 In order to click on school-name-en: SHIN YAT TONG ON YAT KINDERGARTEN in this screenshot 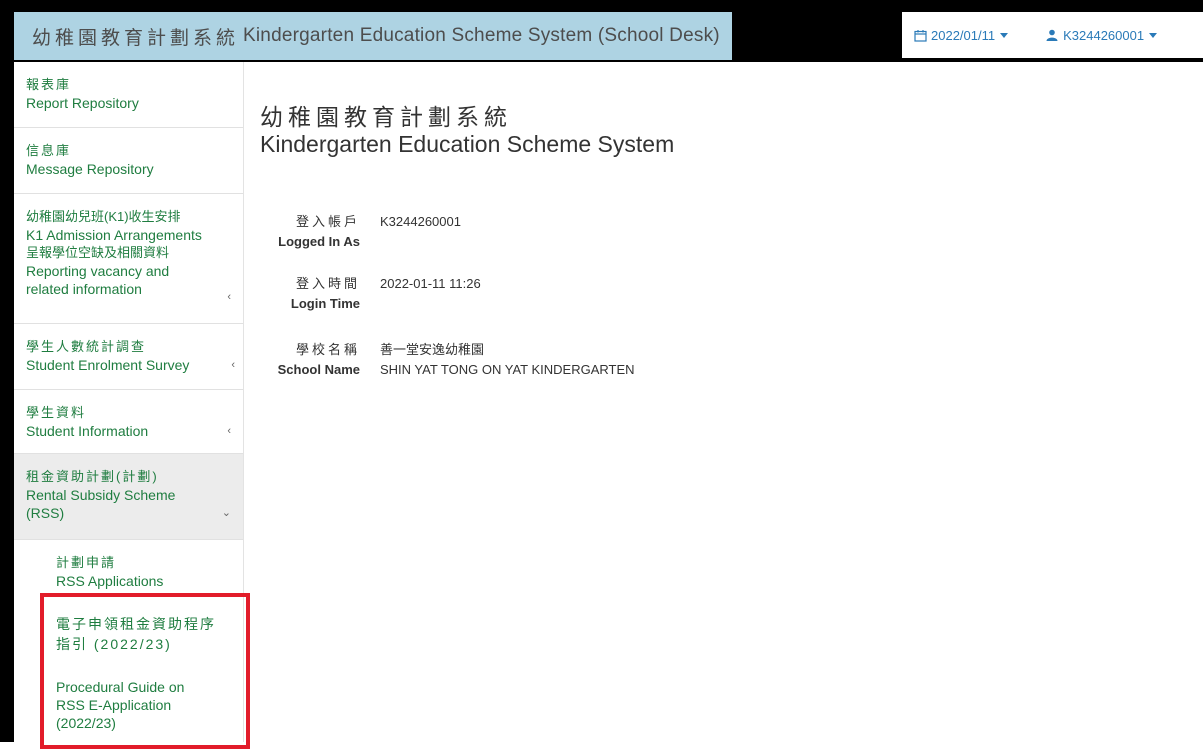, I will do `click(507, 369)`.